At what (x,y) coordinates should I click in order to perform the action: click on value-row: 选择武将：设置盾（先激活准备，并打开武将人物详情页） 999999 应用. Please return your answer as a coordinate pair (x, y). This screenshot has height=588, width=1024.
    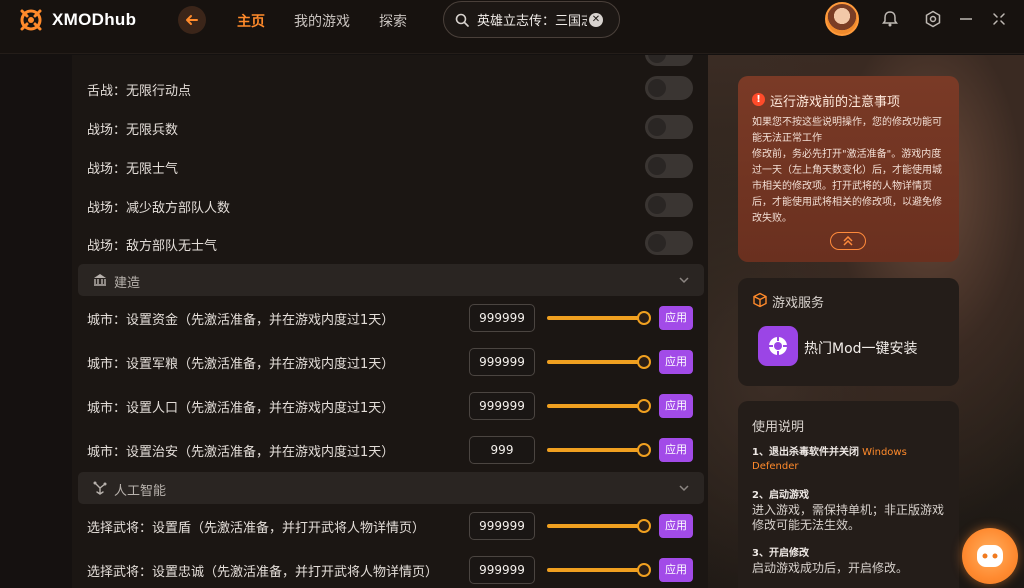
    Looking at the image, I should click on (390, 526).